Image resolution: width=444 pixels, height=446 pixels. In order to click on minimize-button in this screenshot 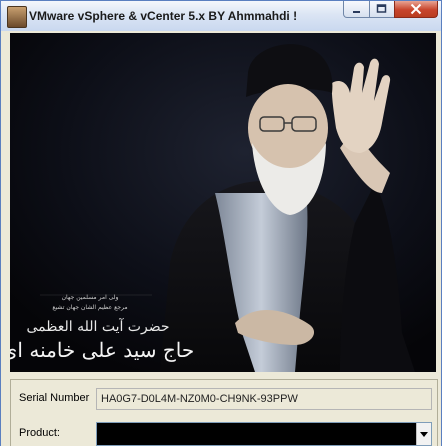, I will do `click(356, 9)`.